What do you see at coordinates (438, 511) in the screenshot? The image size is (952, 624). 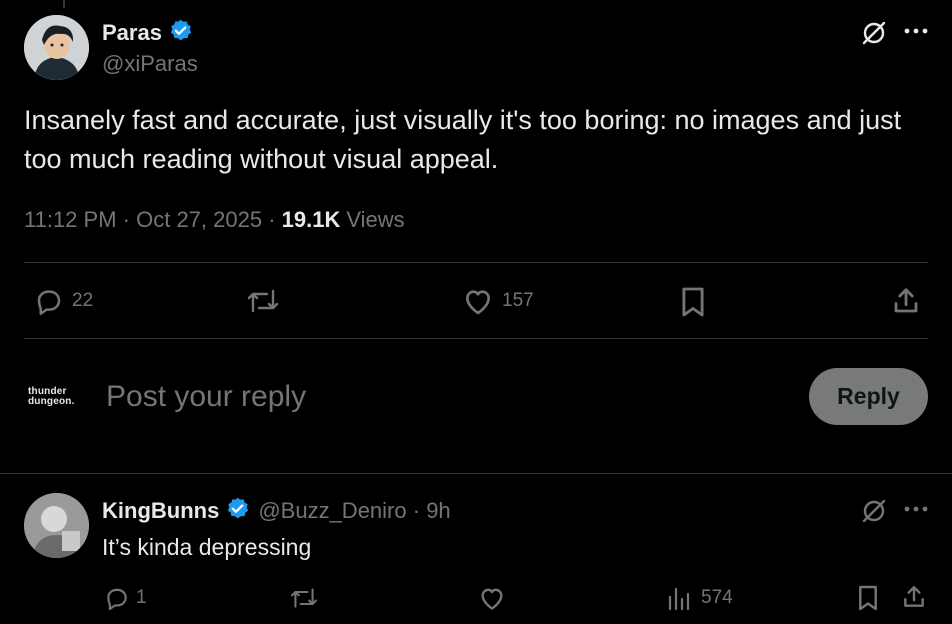 I see `reply-time: 9h` at bounding box center [438, 511].